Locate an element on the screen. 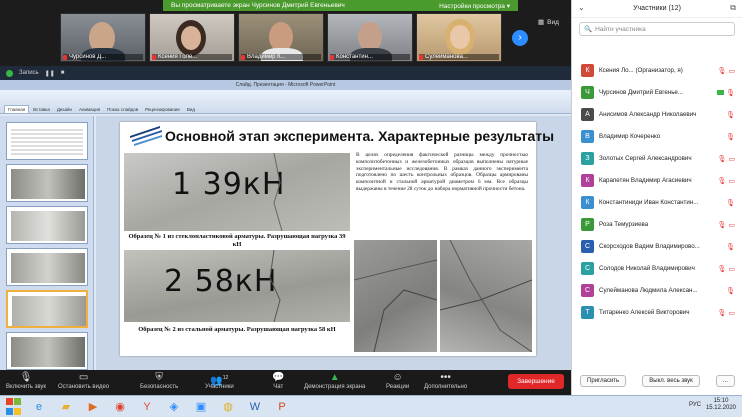  chat-icon: 💬 is located at coordinates (278, 377).